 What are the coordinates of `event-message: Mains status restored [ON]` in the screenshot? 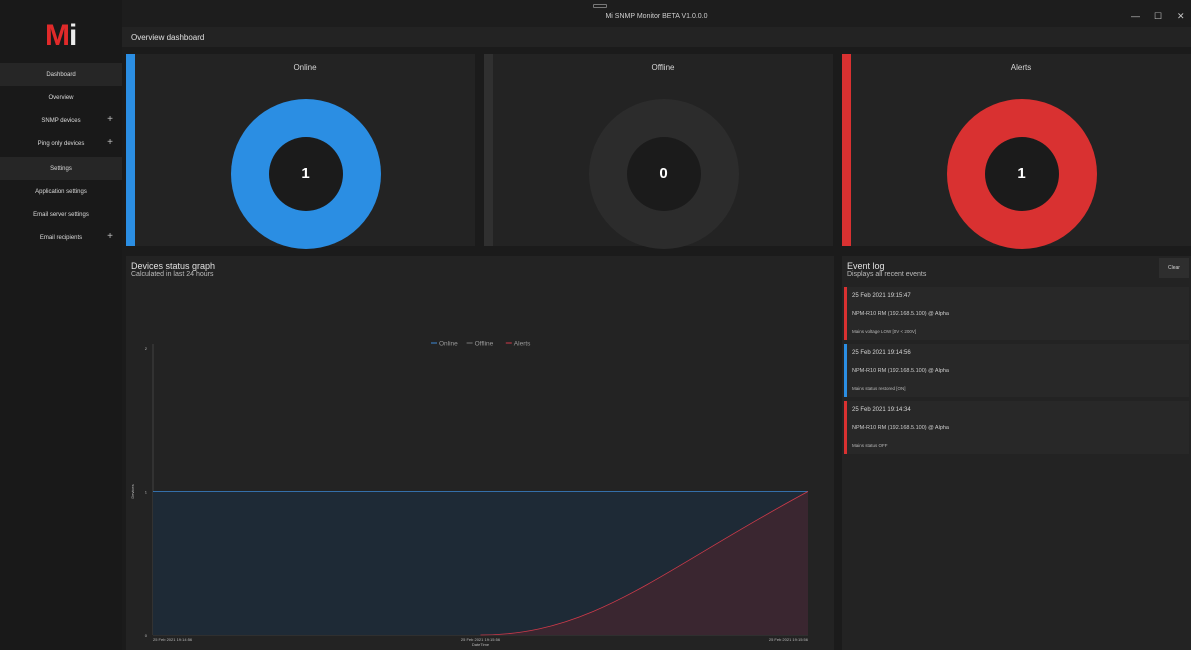 It's located at (879, 388).